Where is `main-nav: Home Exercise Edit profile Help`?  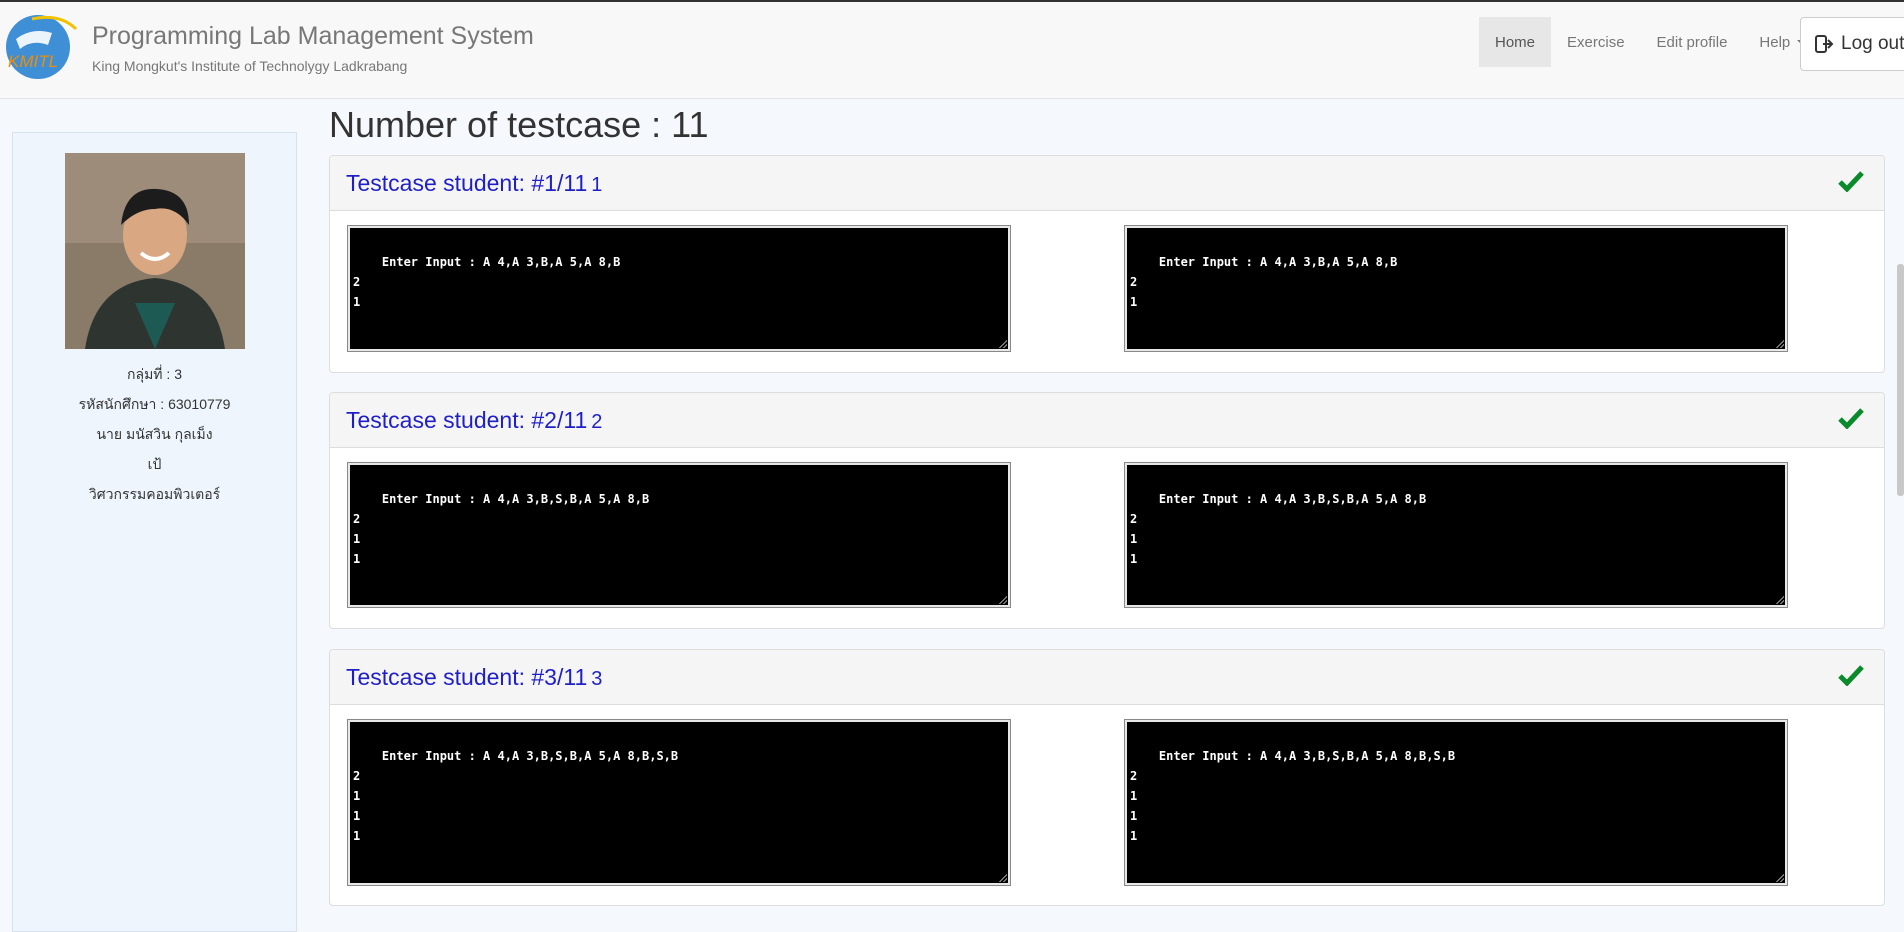 main-nav: Home Exercise Edit profile Help is located at coordinates (1650, 43).